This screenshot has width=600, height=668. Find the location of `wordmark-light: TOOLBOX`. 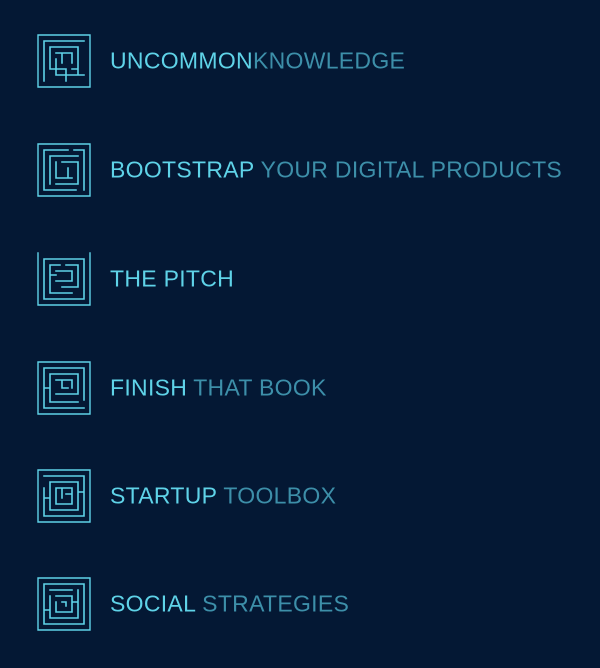

wordmark-light: TOOLBOX is located at coordinates (280, 495).